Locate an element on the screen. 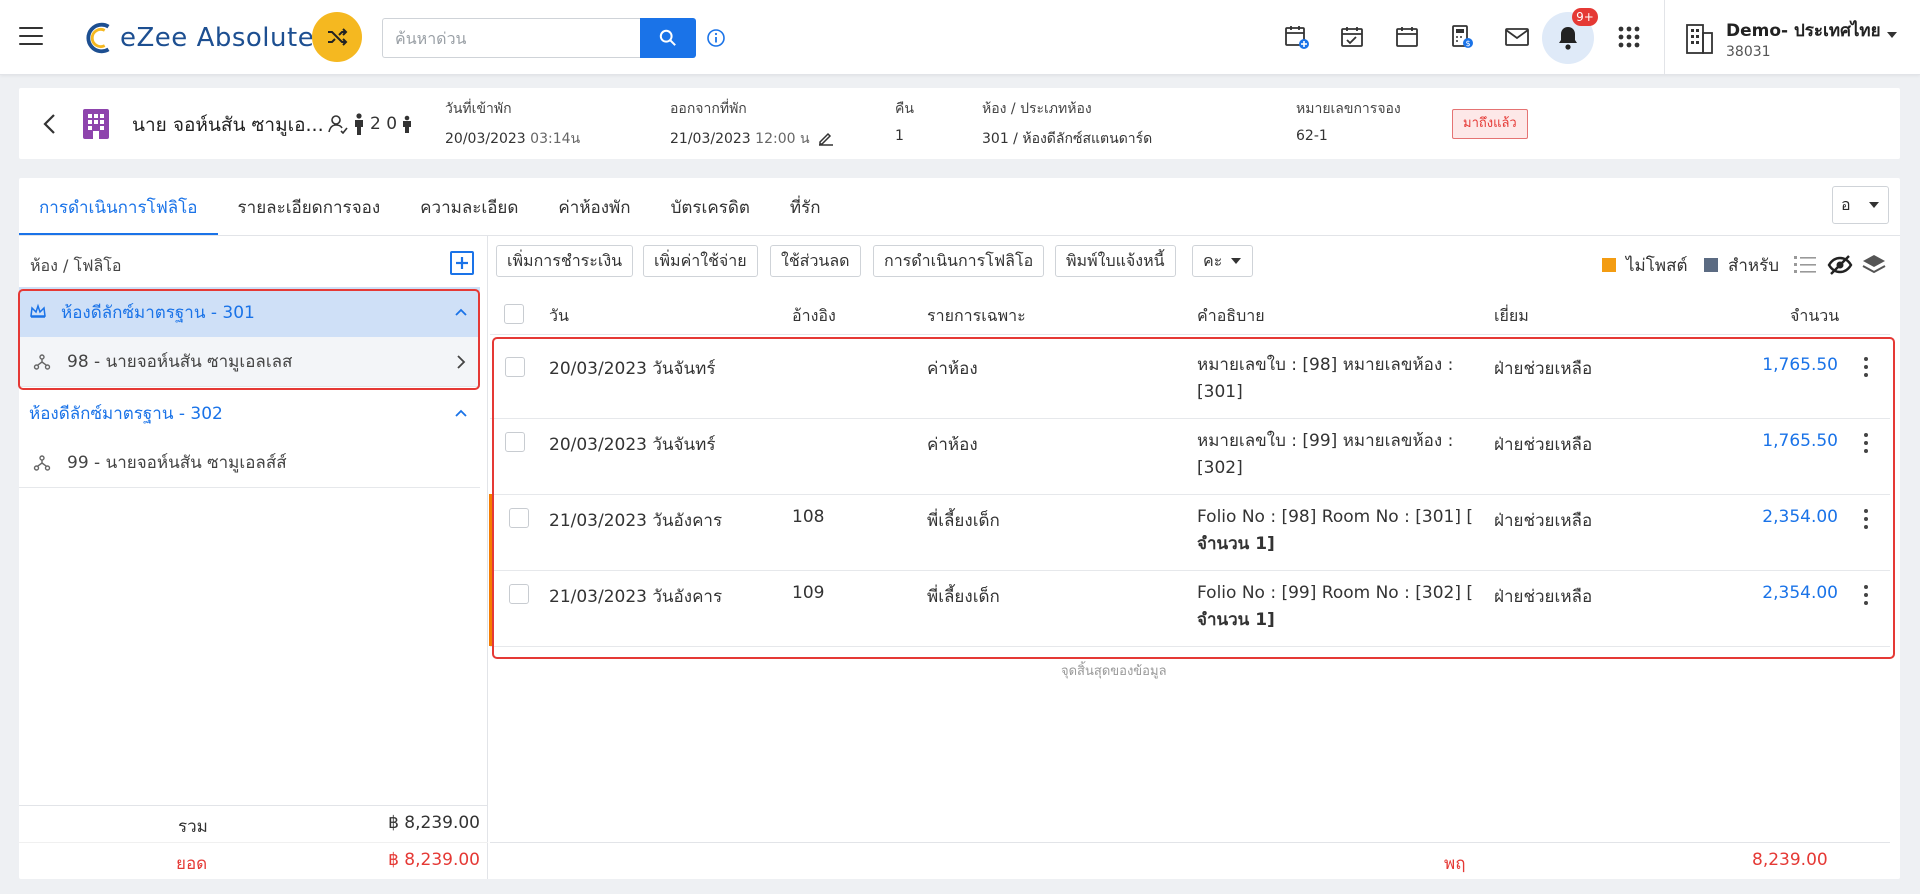  apply-discount-button: ใช้ส่วนลด is located at coordinates (815, 261).